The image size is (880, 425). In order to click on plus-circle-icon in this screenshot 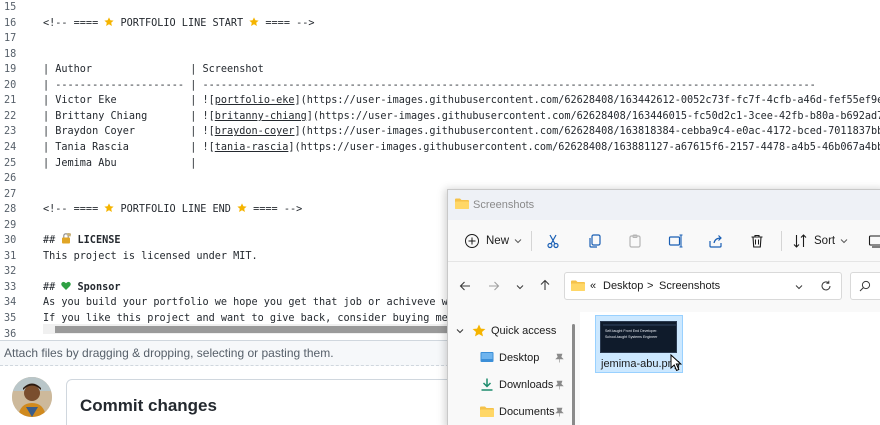, I will do `click(472, 241)`.